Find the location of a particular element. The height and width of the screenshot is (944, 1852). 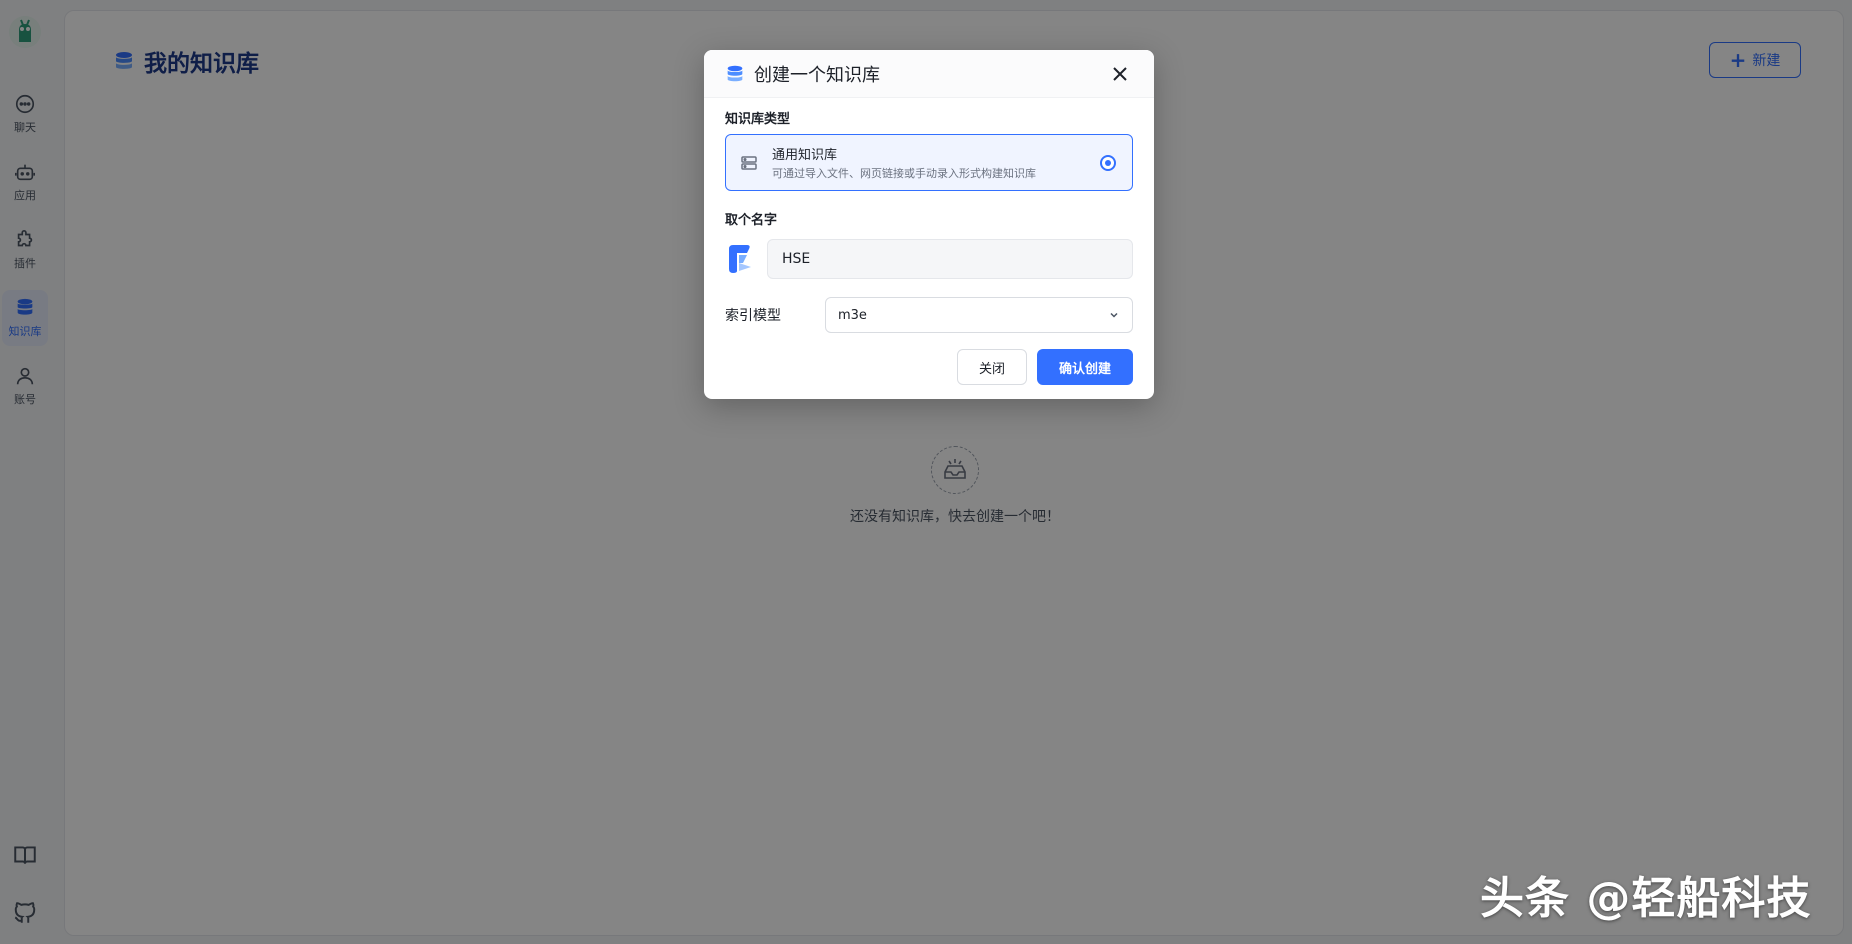

close-icon is located at coordinates (1120, 74).